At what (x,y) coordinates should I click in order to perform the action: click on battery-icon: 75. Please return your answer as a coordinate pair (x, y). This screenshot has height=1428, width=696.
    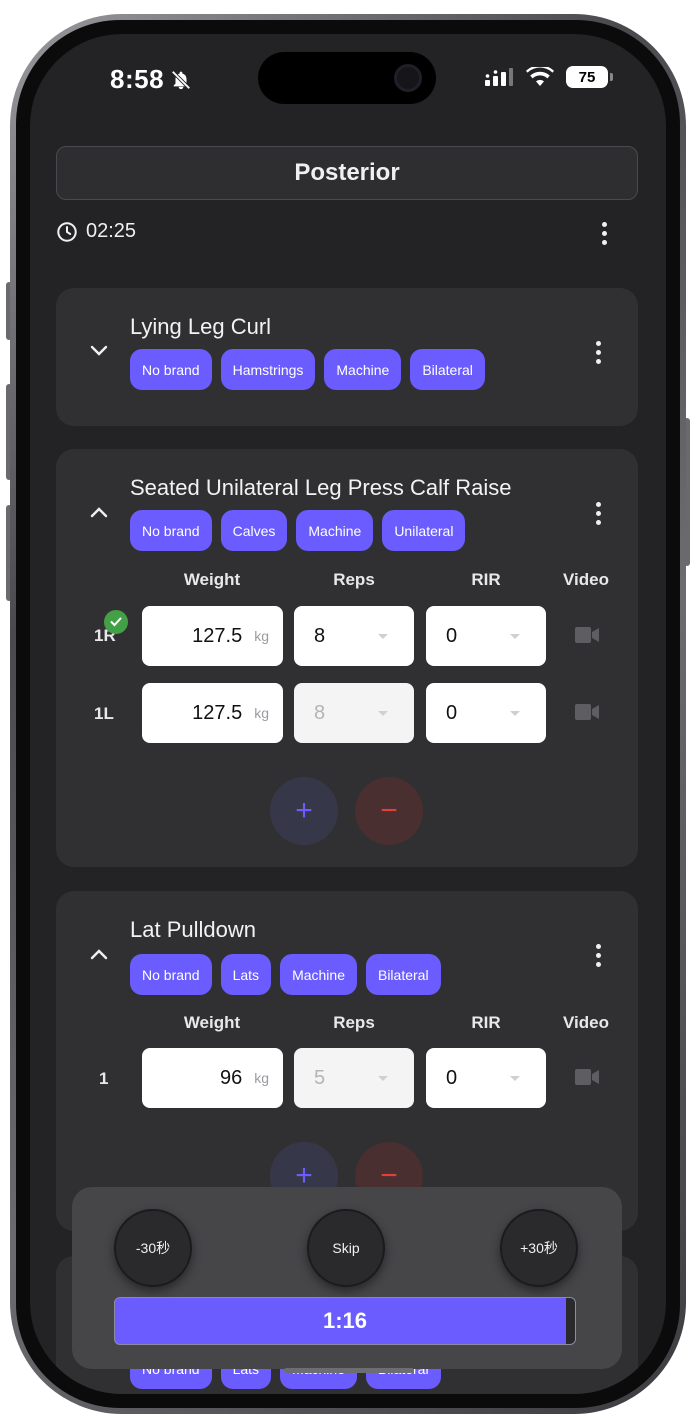
    Looking at the image, I should click on (589, 77).